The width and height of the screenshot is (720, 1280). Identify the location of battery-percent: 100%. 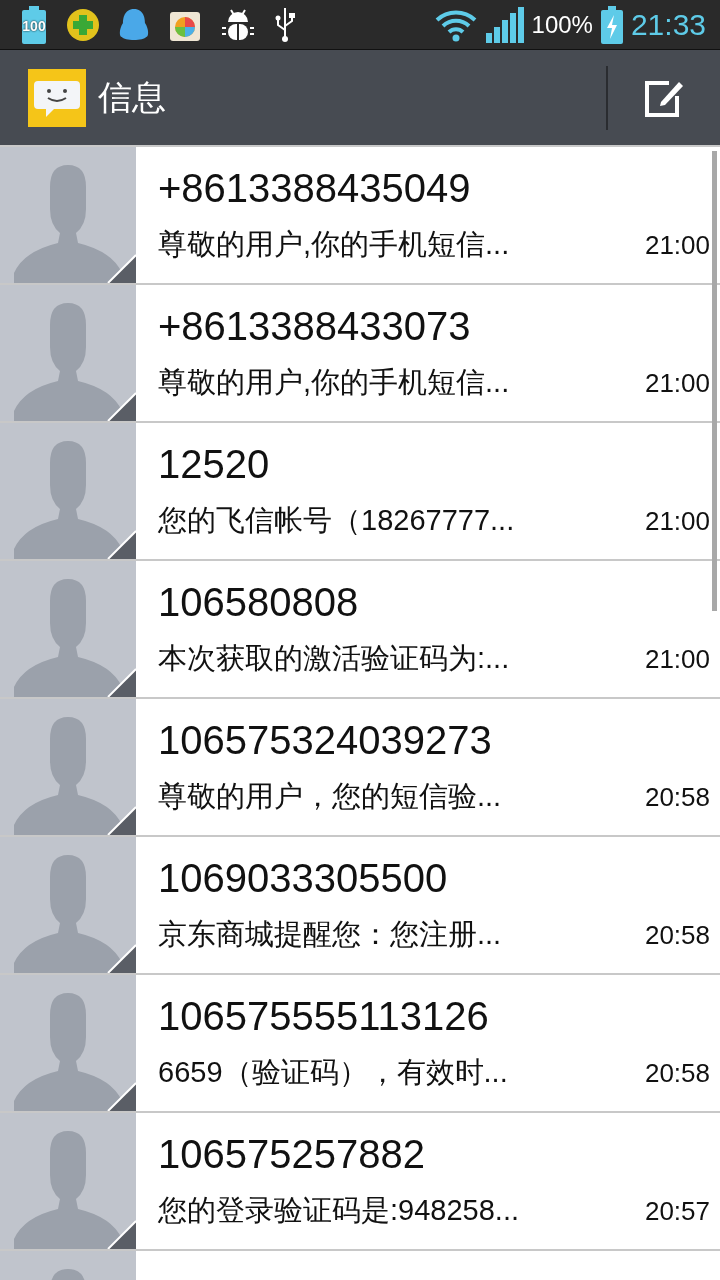
(562, 24).